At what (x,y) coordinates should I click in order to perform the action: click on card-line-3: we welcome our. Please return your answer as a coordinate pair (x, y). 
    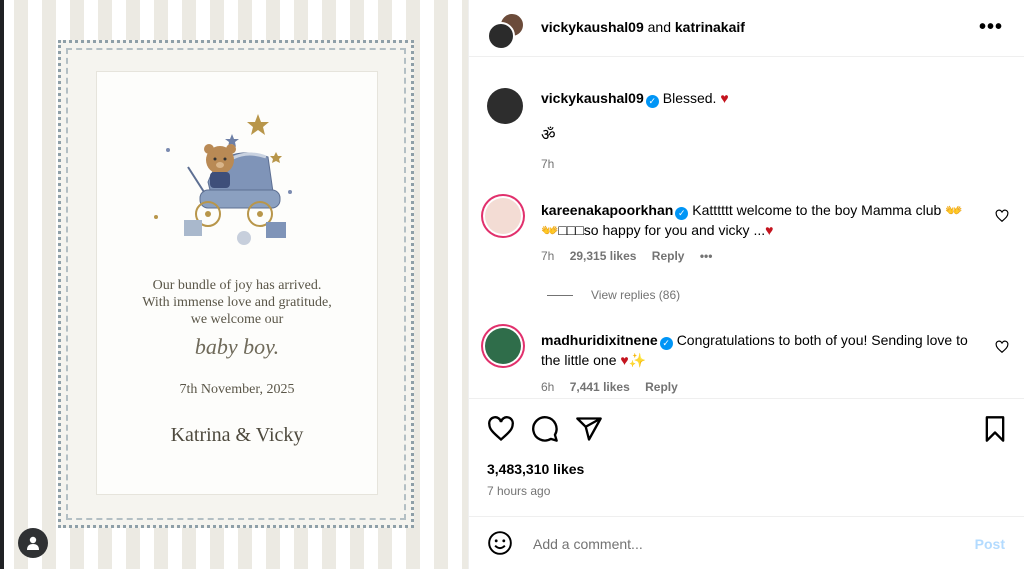
    Looking at the image, I should click on (237, 319).